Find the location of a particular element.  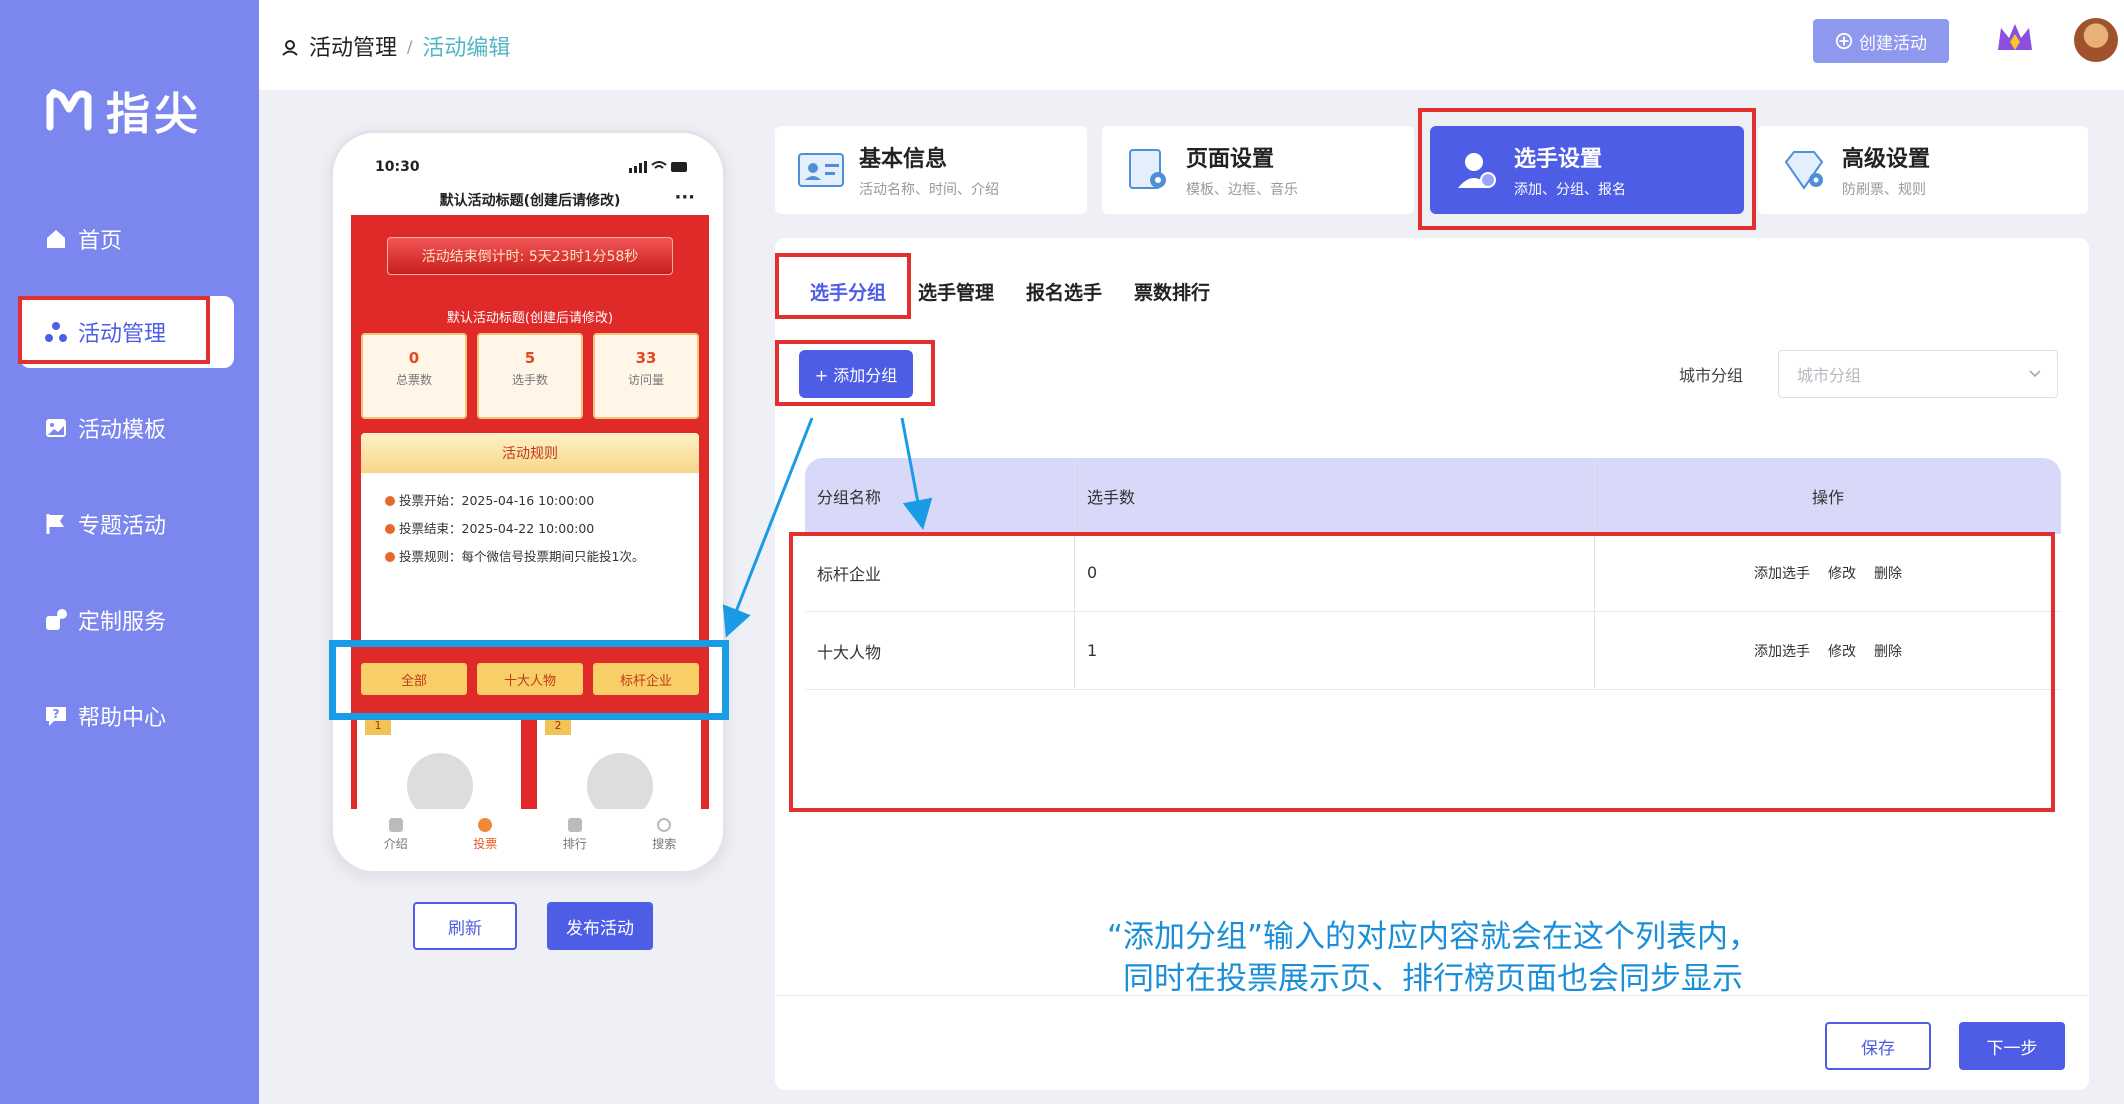

user-location-icon is located at coordinates (290, 46).